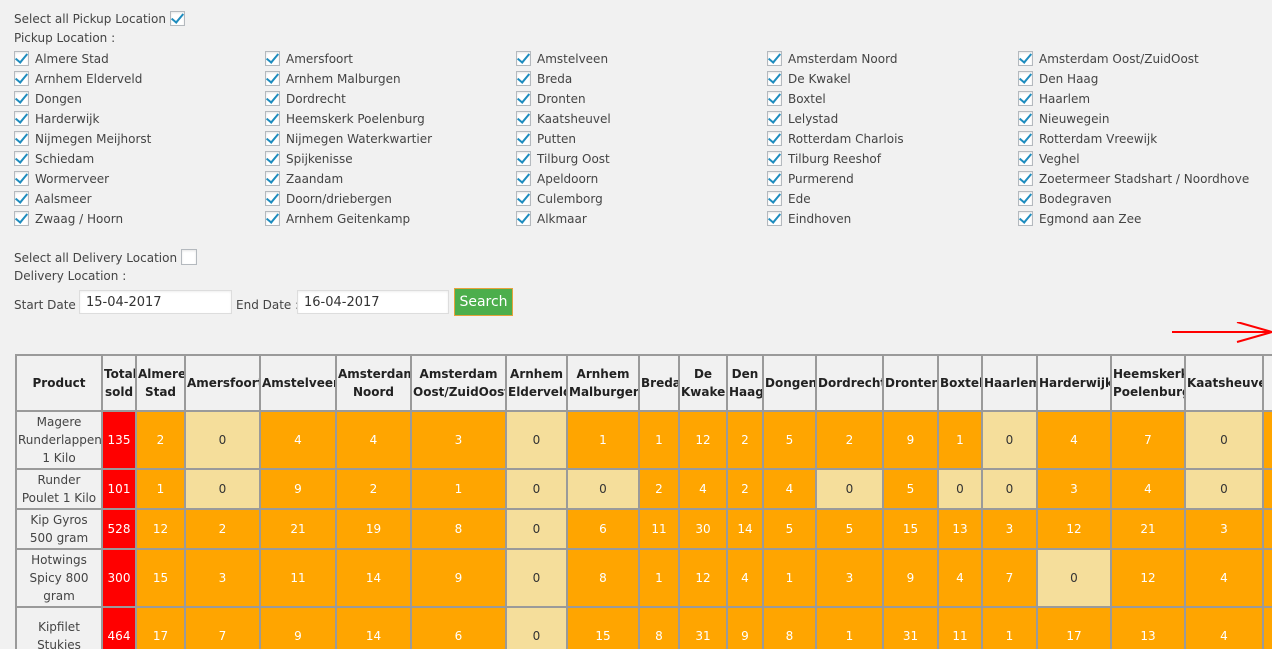  I want to click on pickup-location-item: Alkmaar, so click(641, 221).